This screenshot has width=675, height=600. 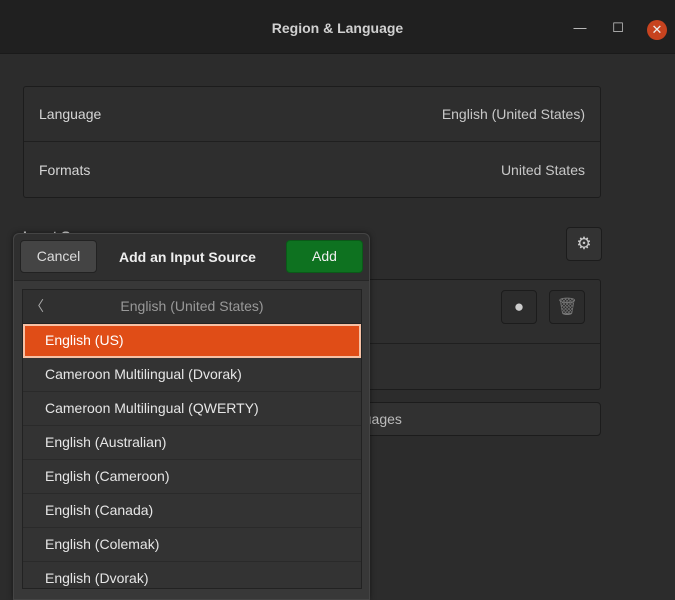 What do you see at coordinates (542, 169) in the screenshot?
I see `row-value: United States` at bounding box center [542, 169].